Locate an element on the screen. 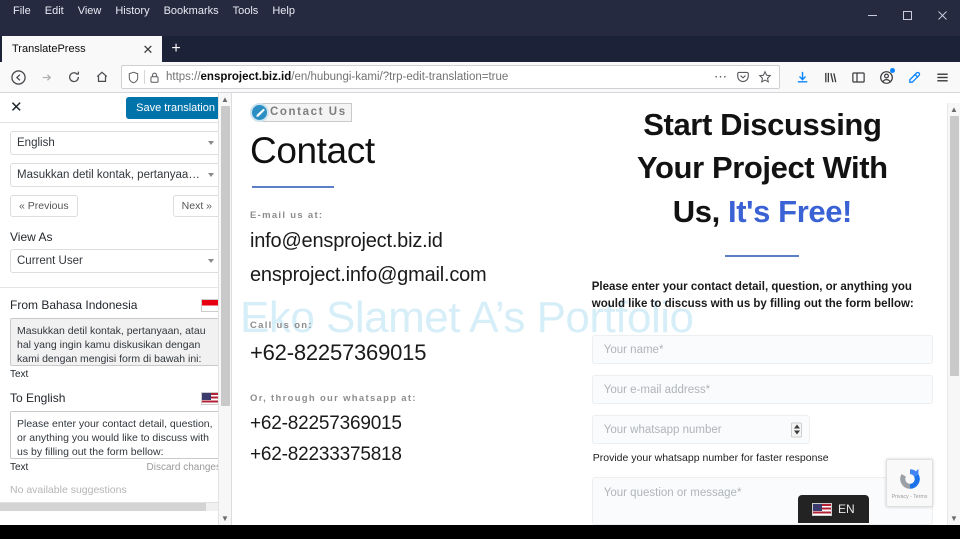 The height and width of the screenshot is (539, 960). string-pagination: « Previous Next » is located at coordinates (115, 206).